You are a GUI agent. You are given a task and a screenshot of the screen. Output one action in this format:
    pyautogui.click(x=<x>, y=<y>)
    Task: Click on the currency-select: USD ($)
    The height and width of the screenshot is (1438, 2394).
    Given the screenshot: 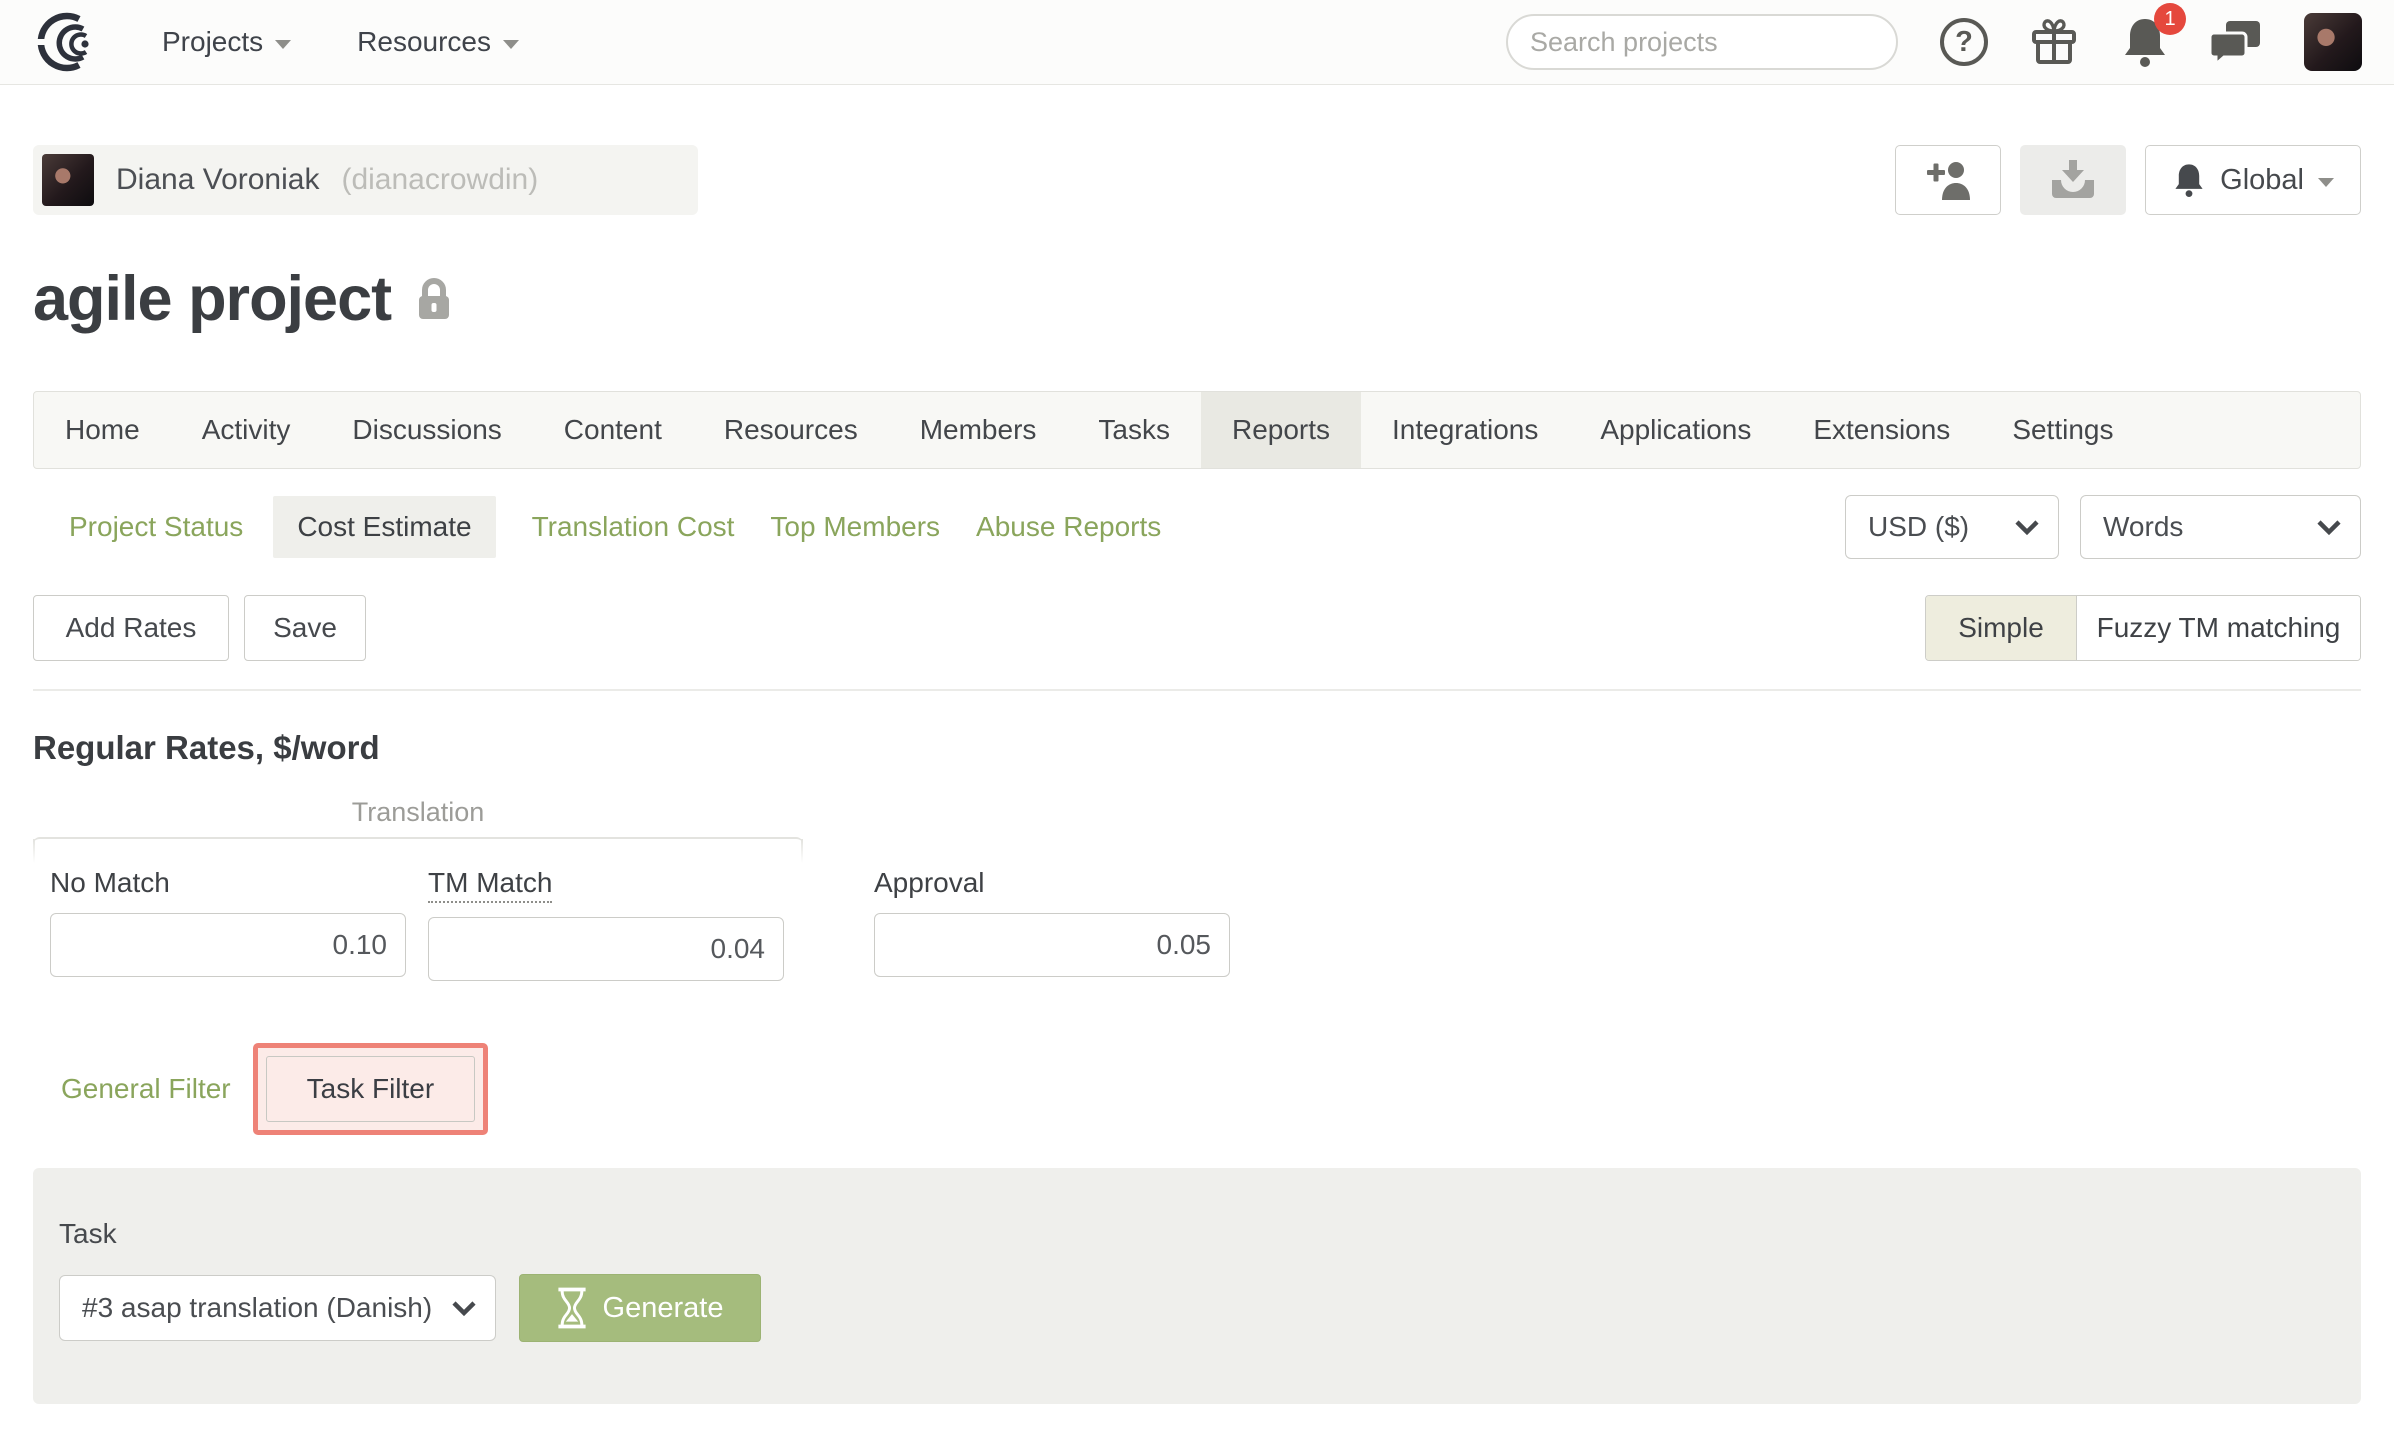 What is the action you would take?
    pyautogui.click(x=1952, y=527)
    